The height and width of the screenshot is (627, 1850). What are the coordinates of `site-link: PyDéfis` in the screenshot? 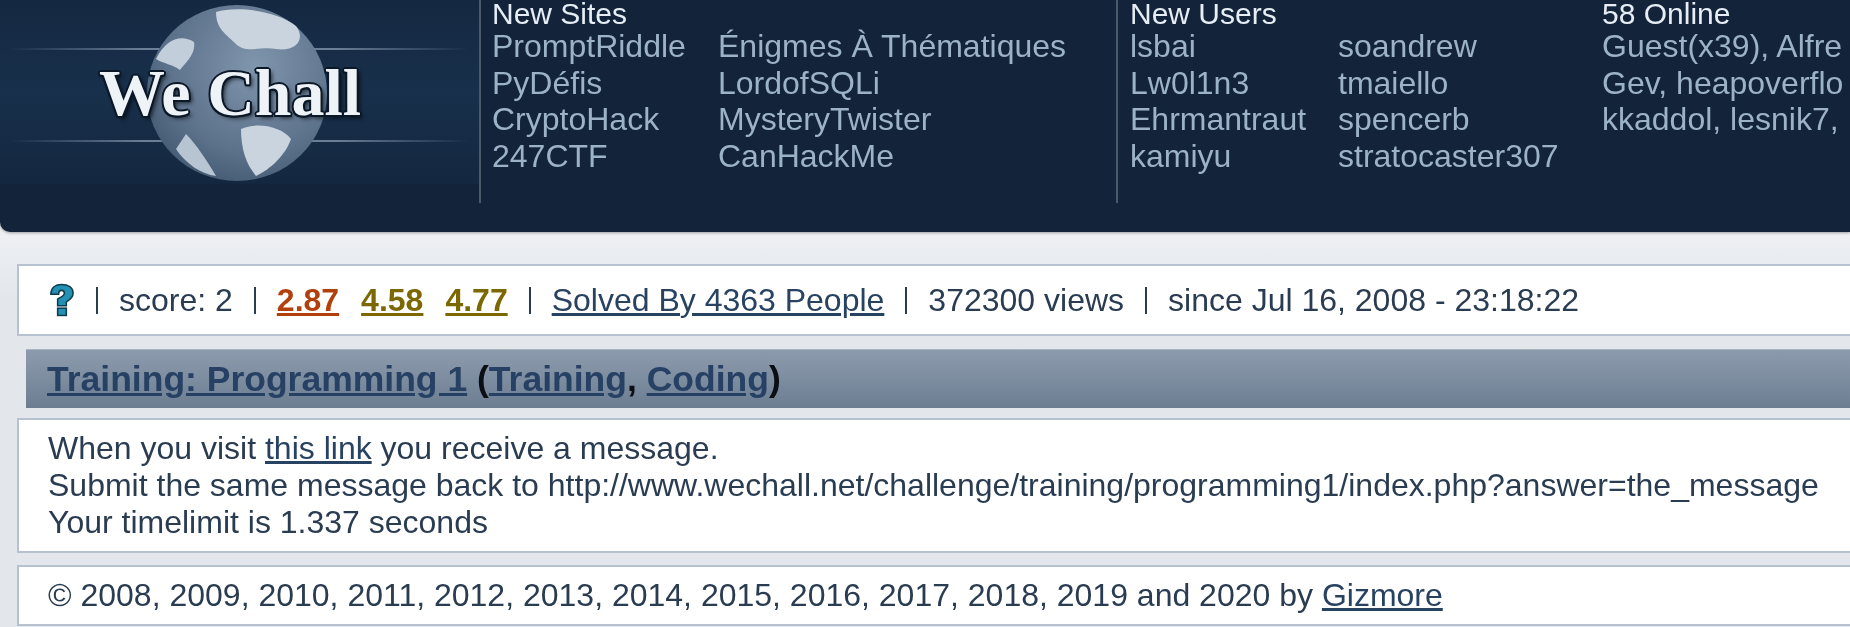 It's located at (547, 82).